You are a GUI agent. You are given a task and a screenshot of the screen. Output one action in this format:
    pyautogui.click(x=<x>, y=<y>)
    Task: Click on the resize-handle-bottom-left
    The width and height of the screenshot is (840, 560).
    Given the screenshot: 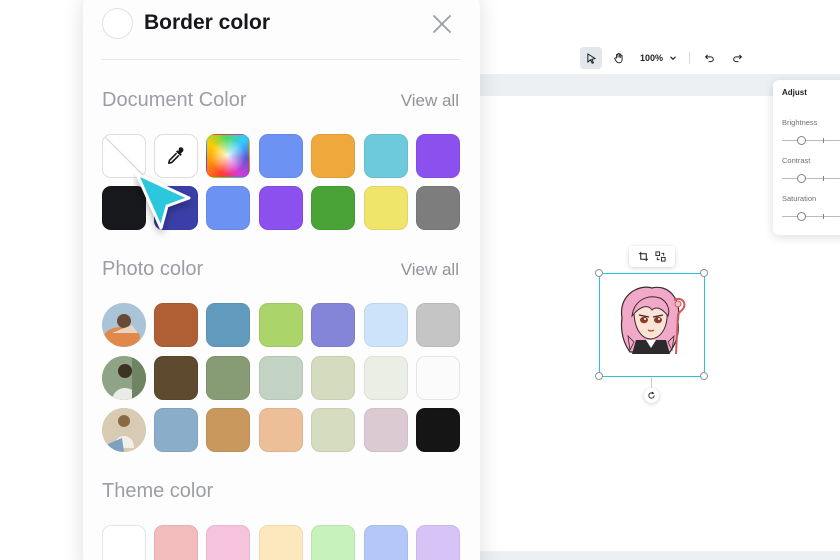 What is the action you would take?
    pyautogui.click(x=599, y=376)
    